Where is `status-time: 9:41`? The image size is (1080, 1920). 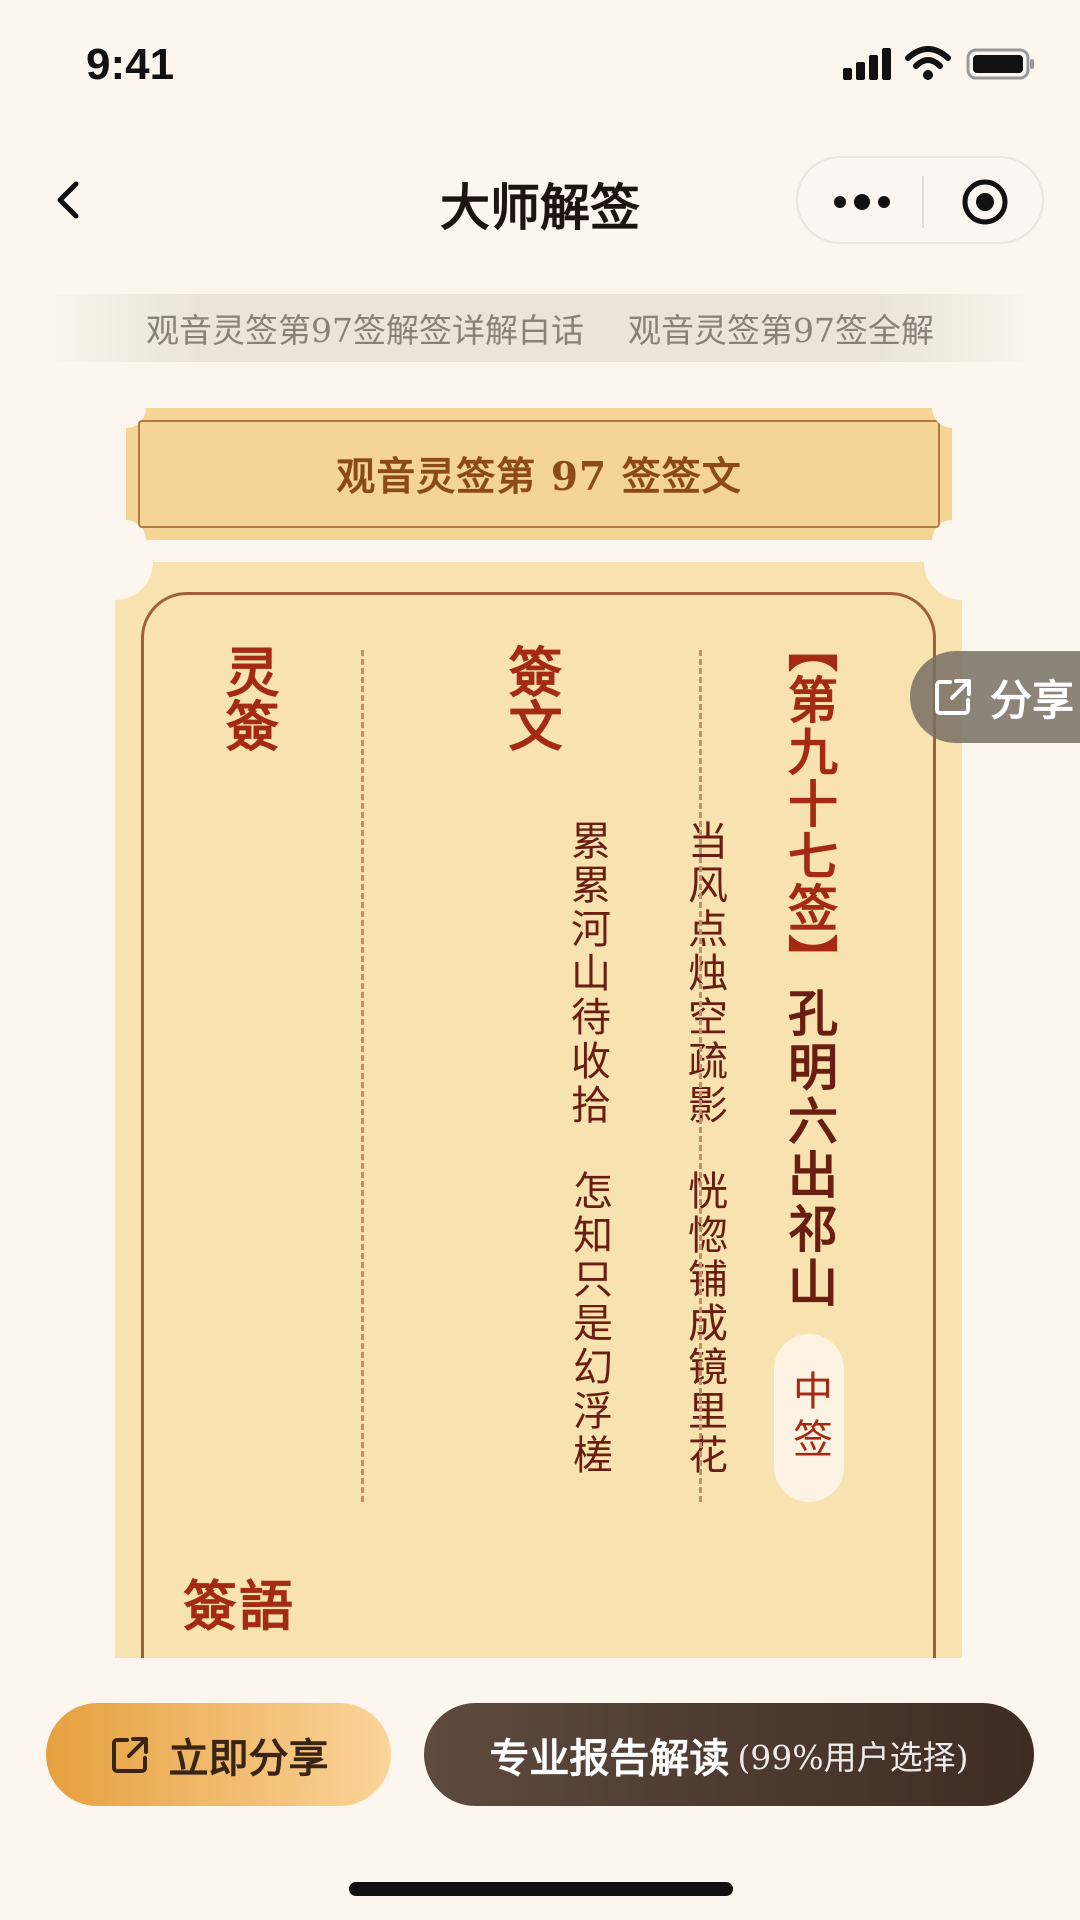 status-time: 9:41 is located at coordinates (130, 64).